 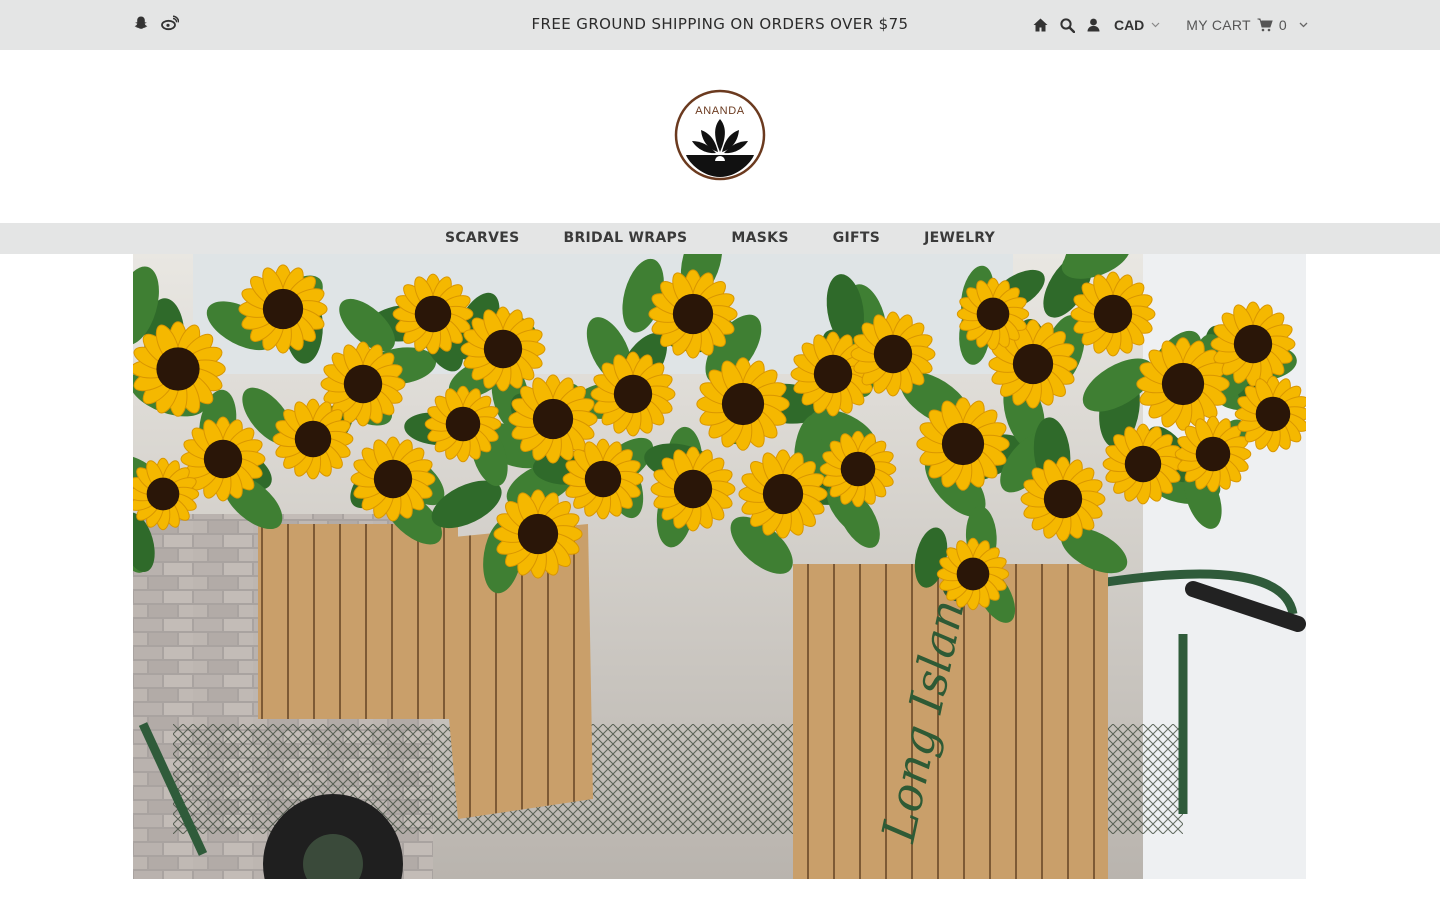 What do you see at coordinates (720, 111) in the screenshot?
I see `logo-text: ANANDA` at bounding box center [720, 111].